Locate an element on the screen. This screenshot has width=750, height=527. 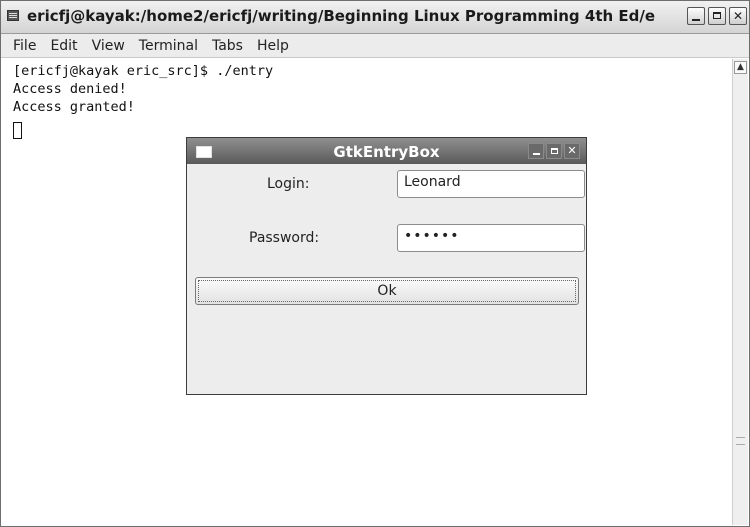
terminal-line: [ericfj@kayak eric_src]$ ./entry is located at coordinates (143, 71).